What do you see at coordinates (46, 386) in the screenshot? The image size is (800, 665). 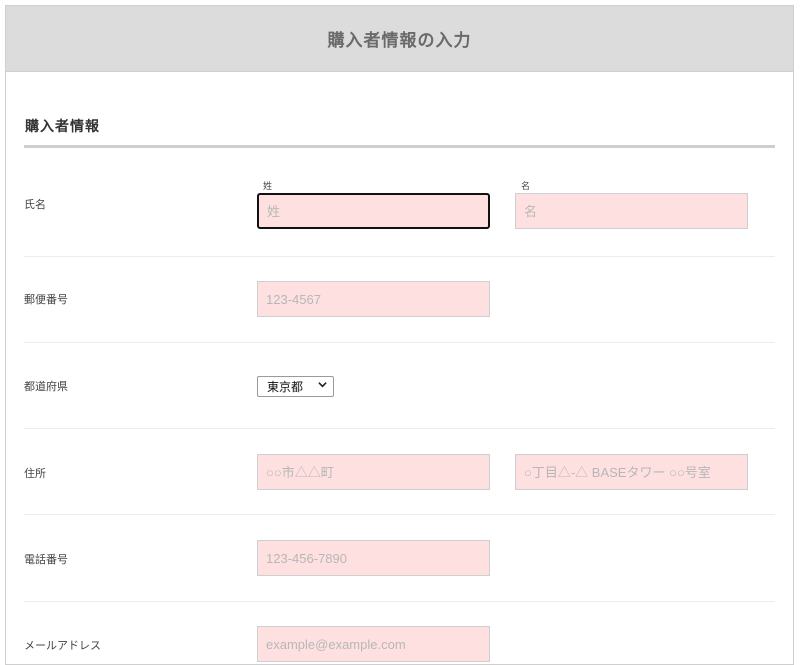 I see `prefecture-label: 都道府県` at bounding box center [46, 386].